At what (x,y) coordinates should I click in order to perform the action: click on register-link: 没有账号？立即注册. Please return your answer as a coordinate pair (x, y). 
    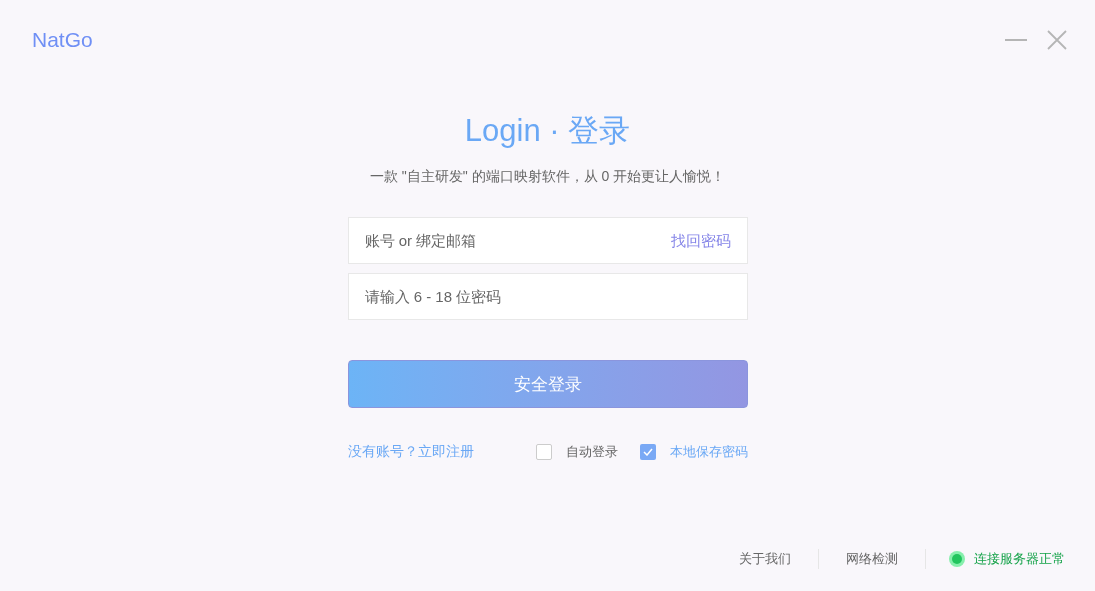
    Looking at the image, I should click on (410, 452).